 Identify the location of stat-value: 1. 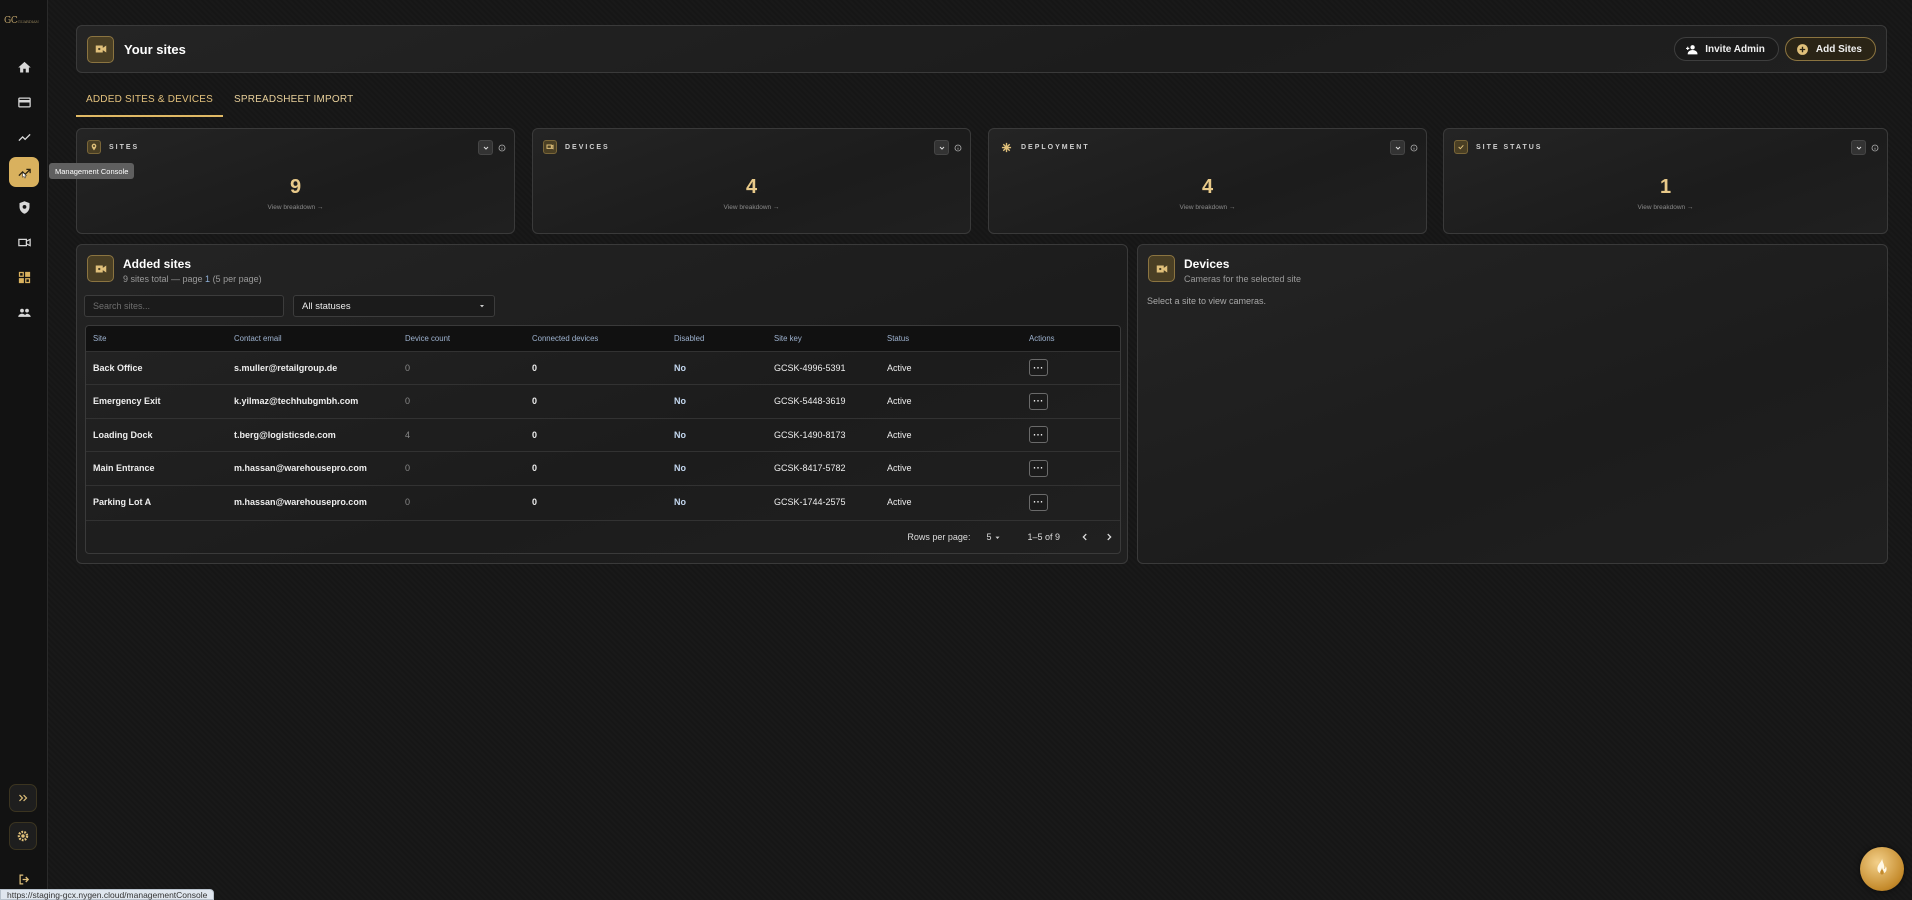
(1665, 187).